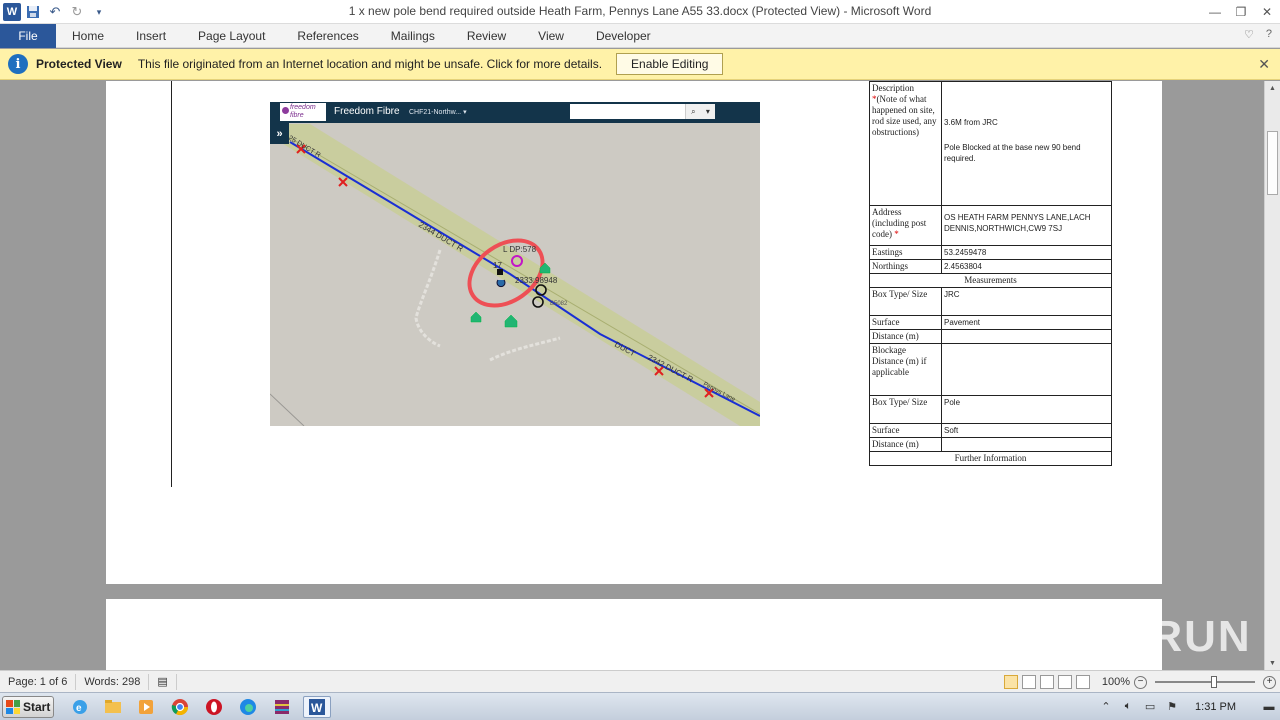  Describe the element at coordinates (905, 409) in the screenshot. I see `box-type-label-2: Box Type/ Size` at that location.